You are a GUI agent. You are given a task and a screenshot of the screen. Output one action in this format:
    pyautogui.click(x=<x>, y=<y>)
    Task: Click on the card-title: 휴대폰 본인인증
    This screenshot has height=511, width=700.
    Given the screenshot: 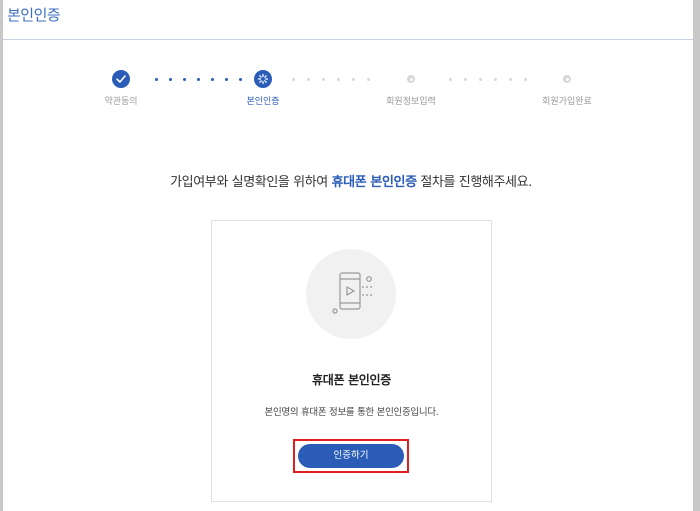 What is the action you would take?
    pyautogui.click(x=351, y=380)
    